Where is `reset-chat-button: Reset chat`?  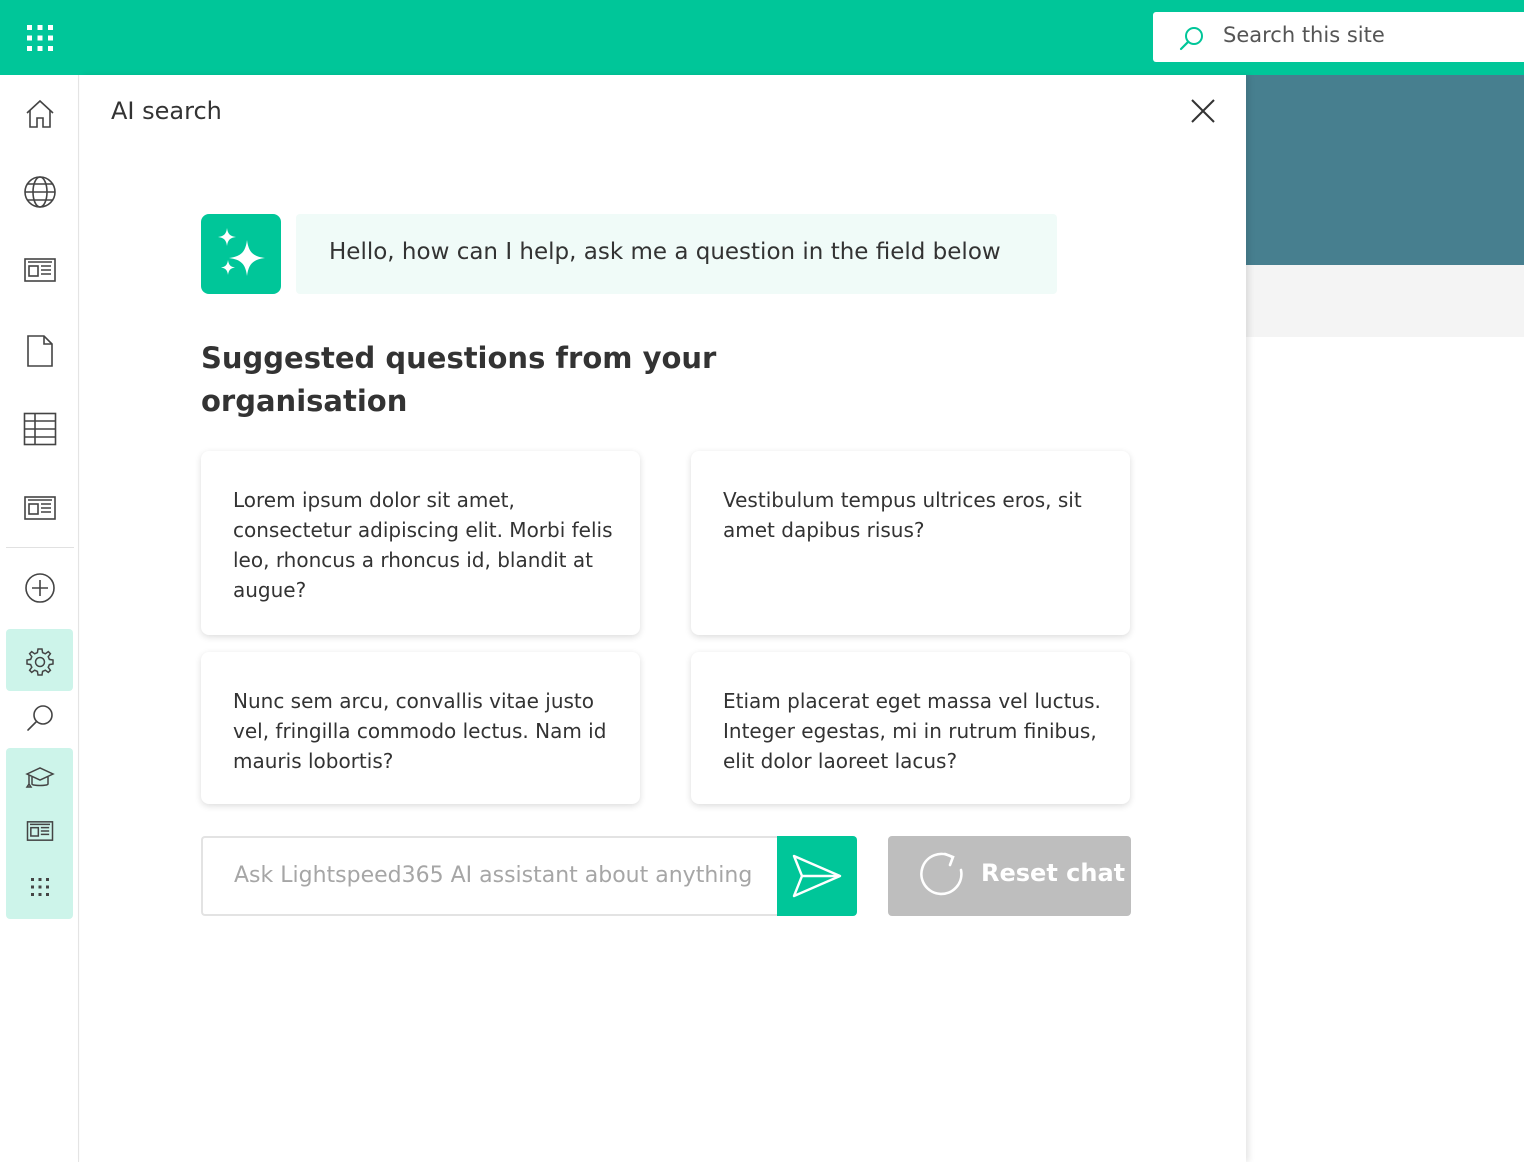
reset-chat-button: Reset chat is located at coordinates (1009, 876).